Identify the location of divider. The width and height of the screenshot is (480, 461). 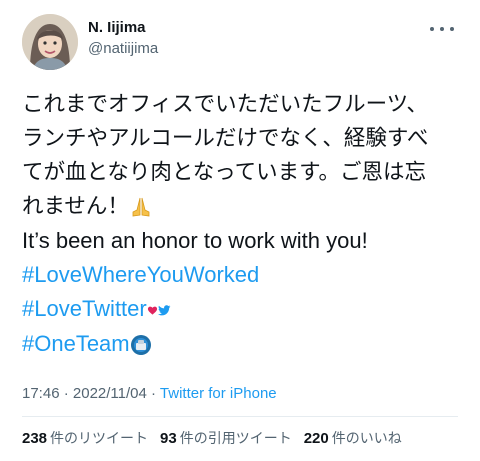
(240, 416).